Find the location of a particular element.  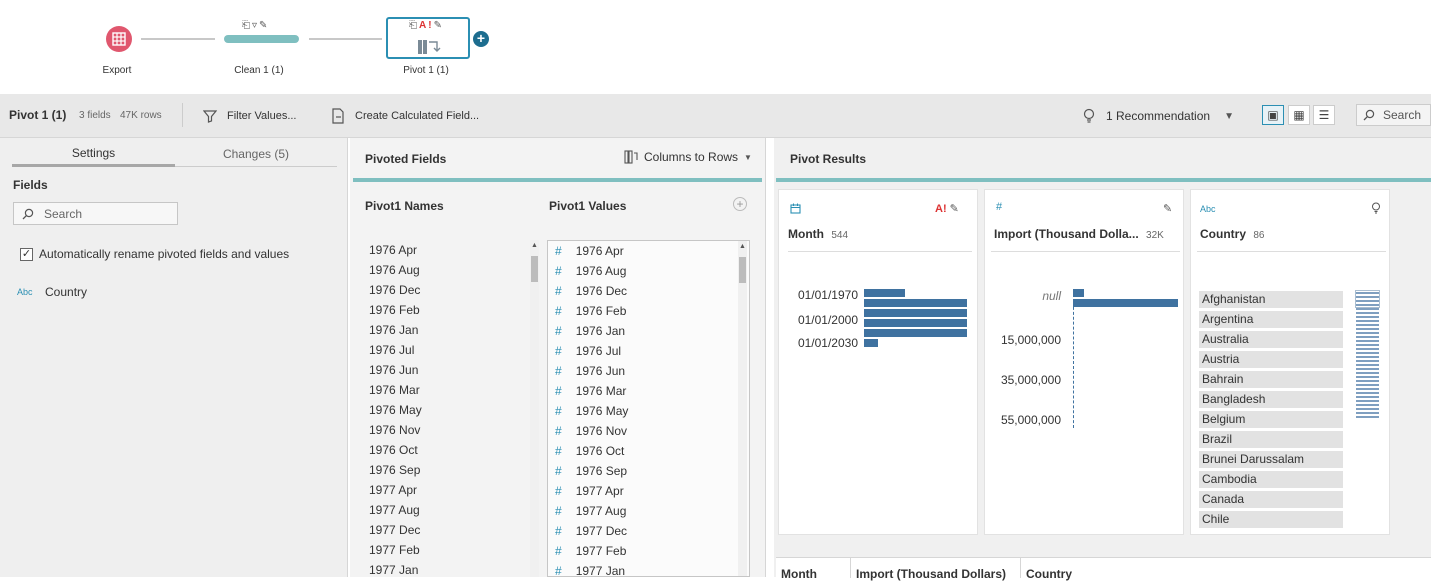

pivot-value-item: #1976 Jun is located at coordinates (645, 371).